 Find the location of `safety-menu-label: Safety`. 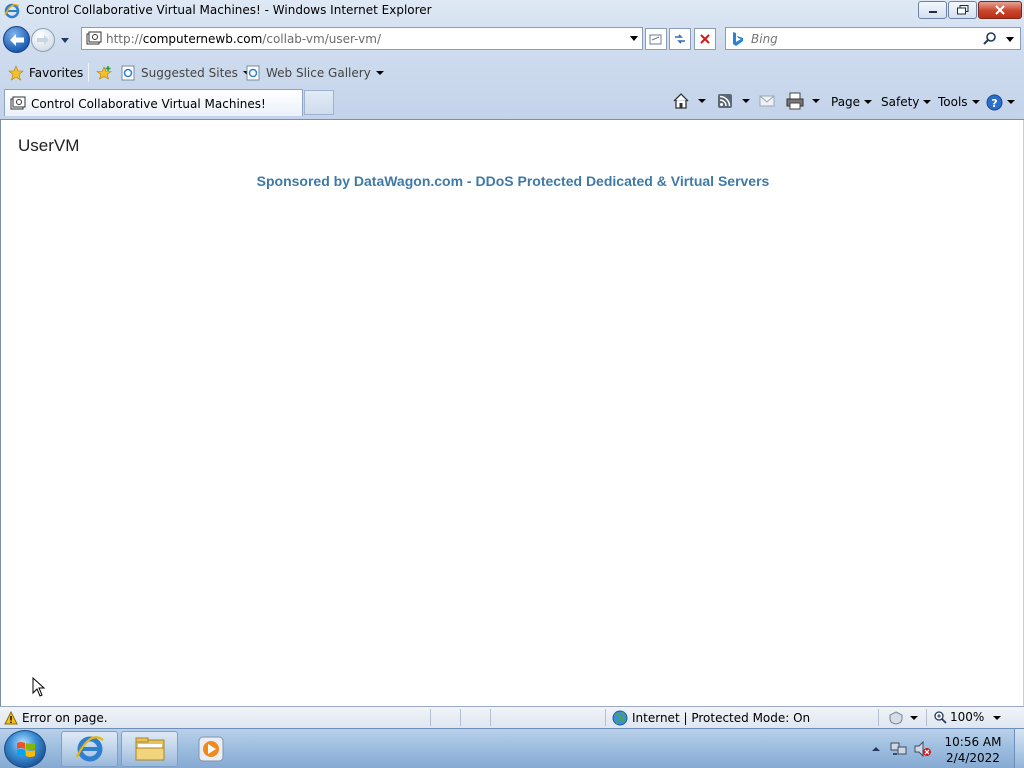

safety-menu-label: Safety is located at coordinates (900, 102).